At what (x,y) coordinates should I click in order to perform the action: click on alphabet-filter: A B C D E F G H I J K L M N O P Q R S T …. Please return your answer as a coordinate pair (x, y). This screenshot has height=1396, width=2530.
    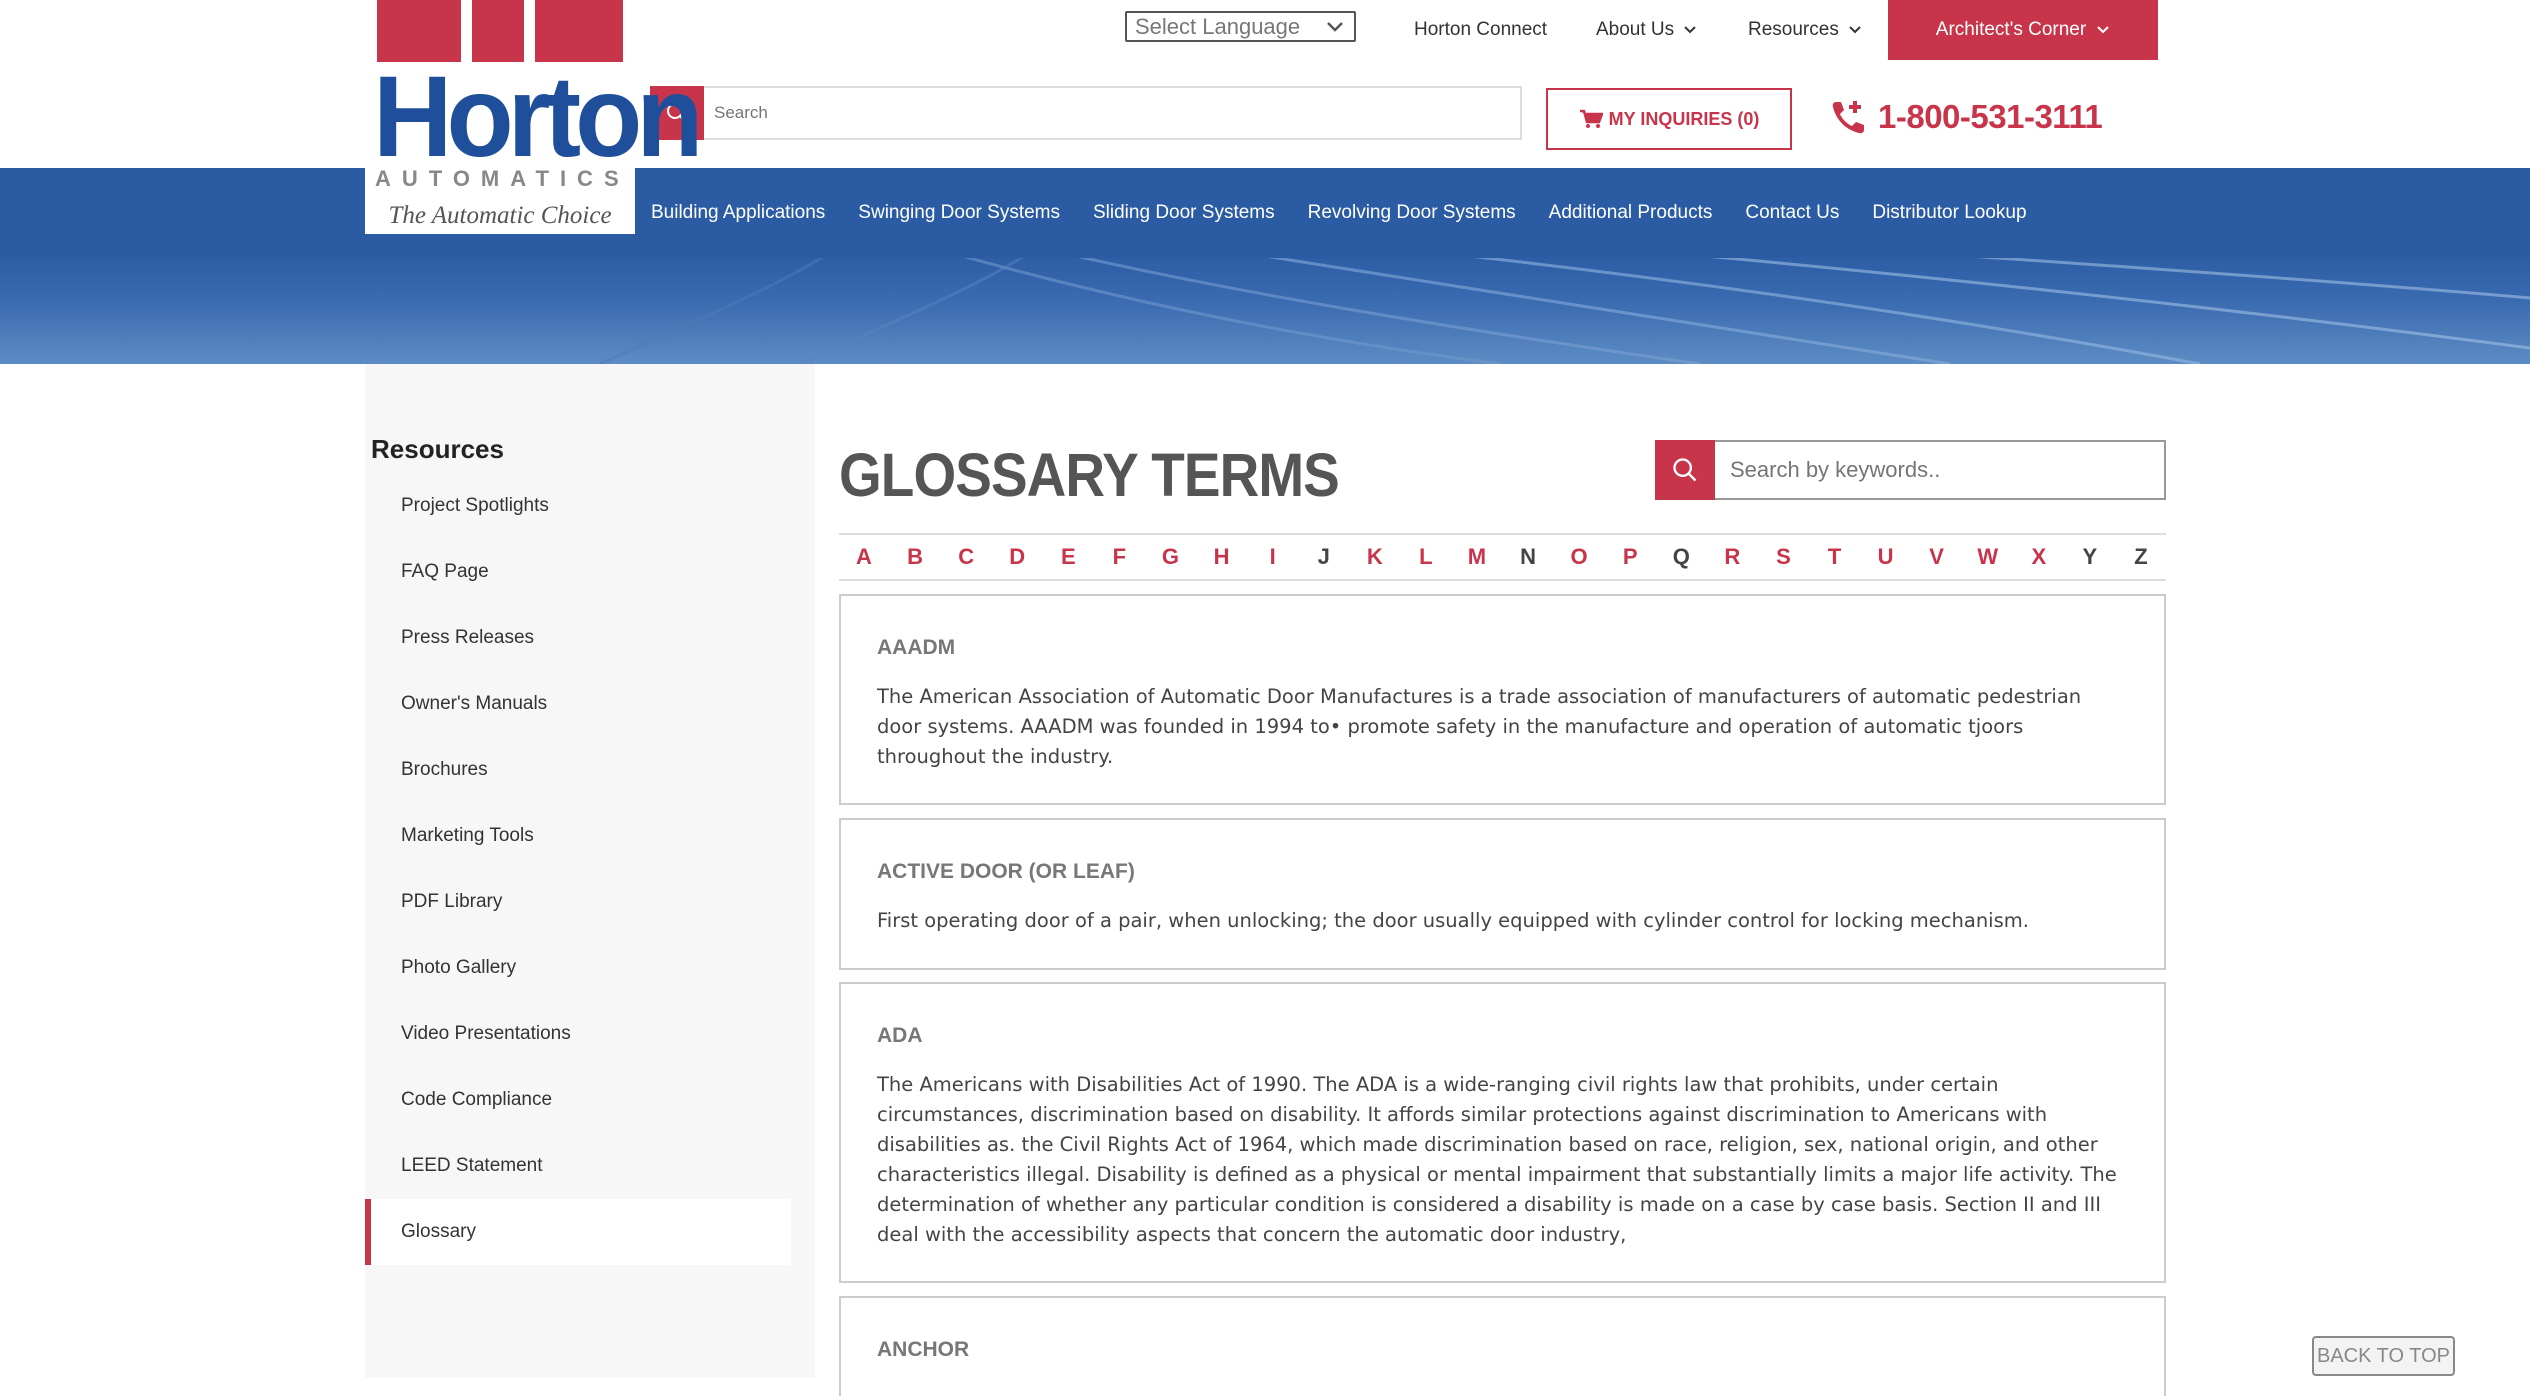
    Looking at the image, I should click on (1502, 557).